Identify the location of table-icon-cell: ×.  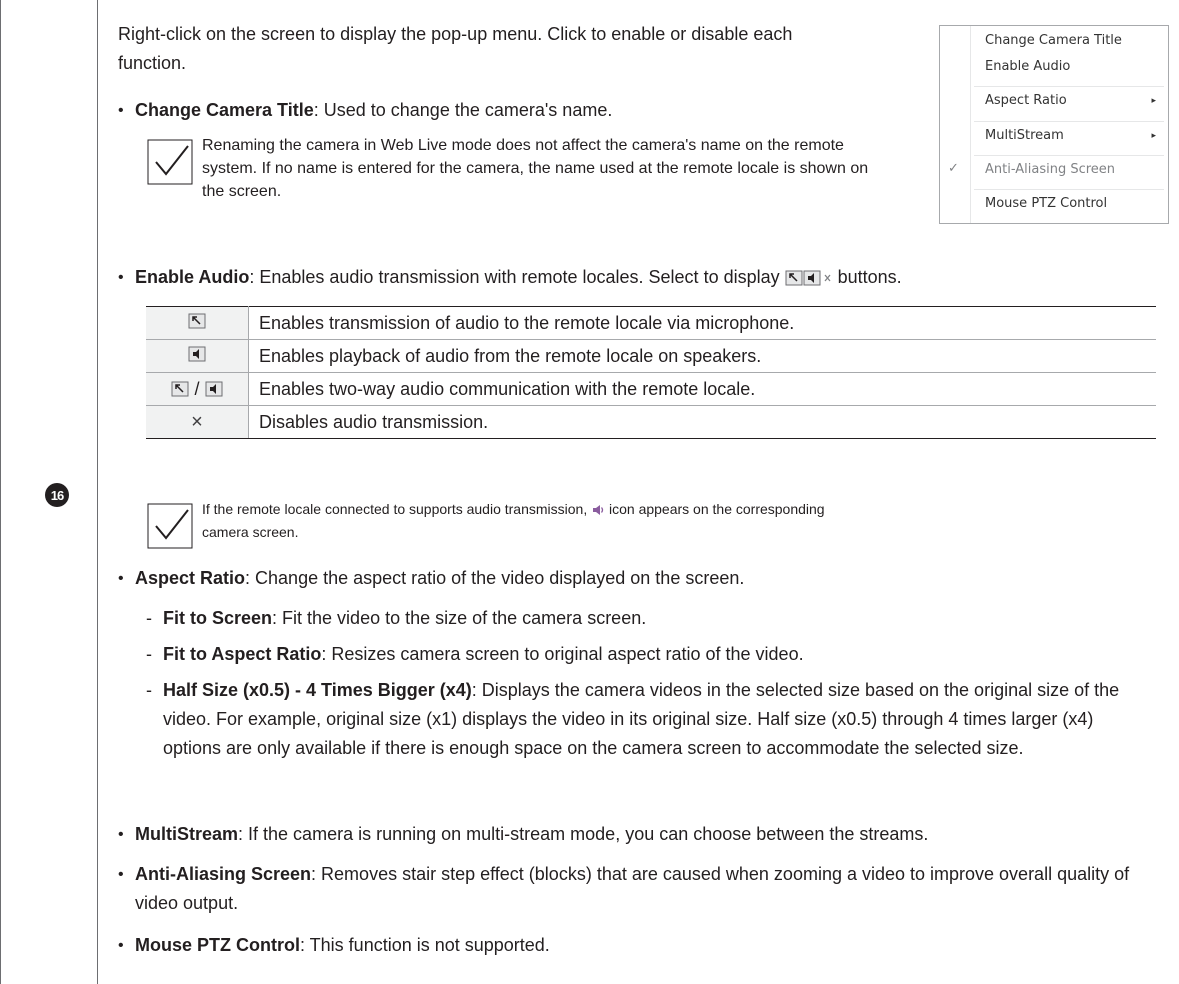
(197, 422).